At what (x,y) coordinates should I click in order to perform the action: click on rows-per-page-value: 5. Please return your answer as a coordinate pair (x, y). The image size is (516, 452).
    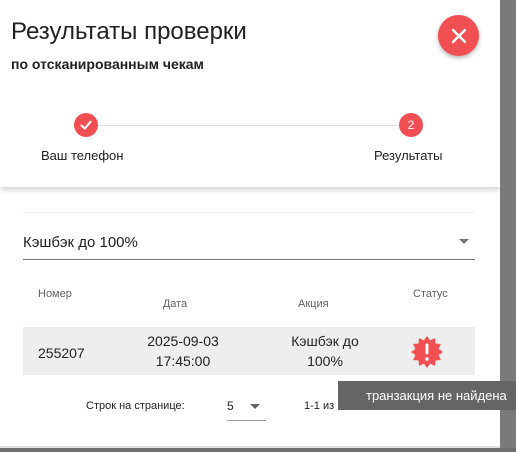
    Looking at the image, I should click on (230, 406).